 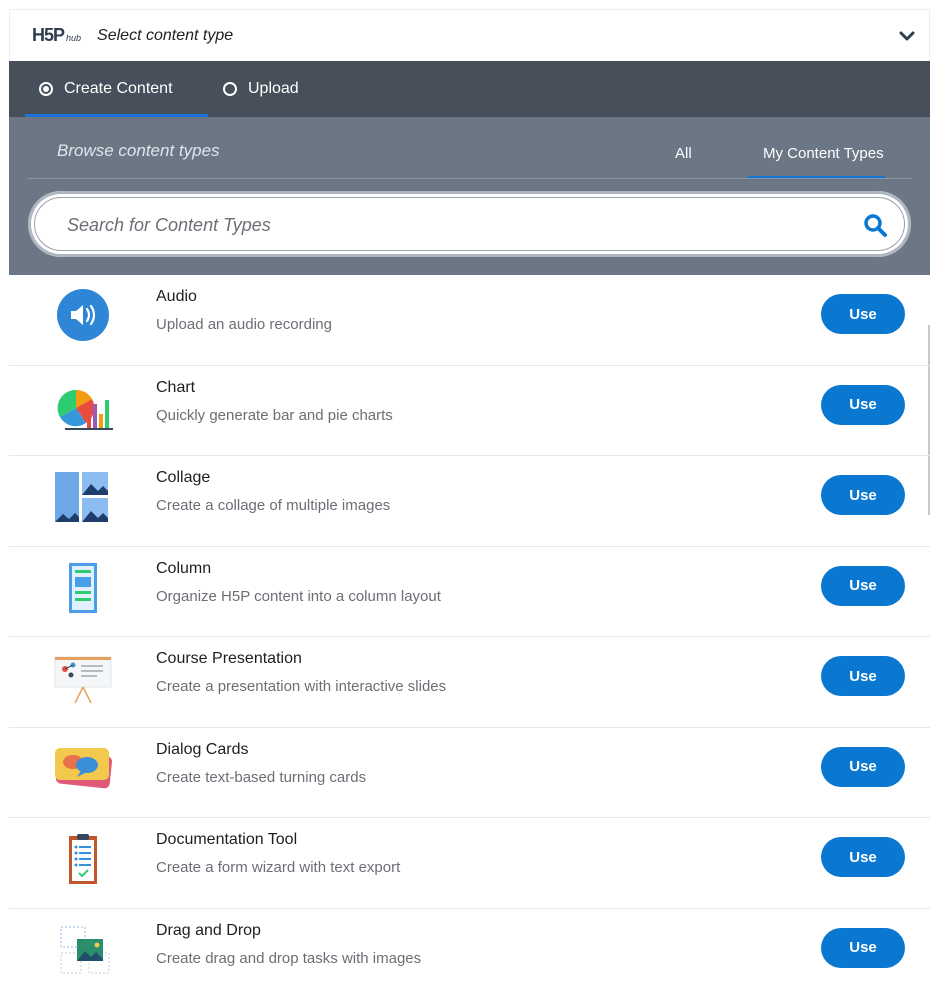 What do you see at coordinates (83, 315) in the screenshot?
I see `audio-icon` at bounding box center [83, 315].